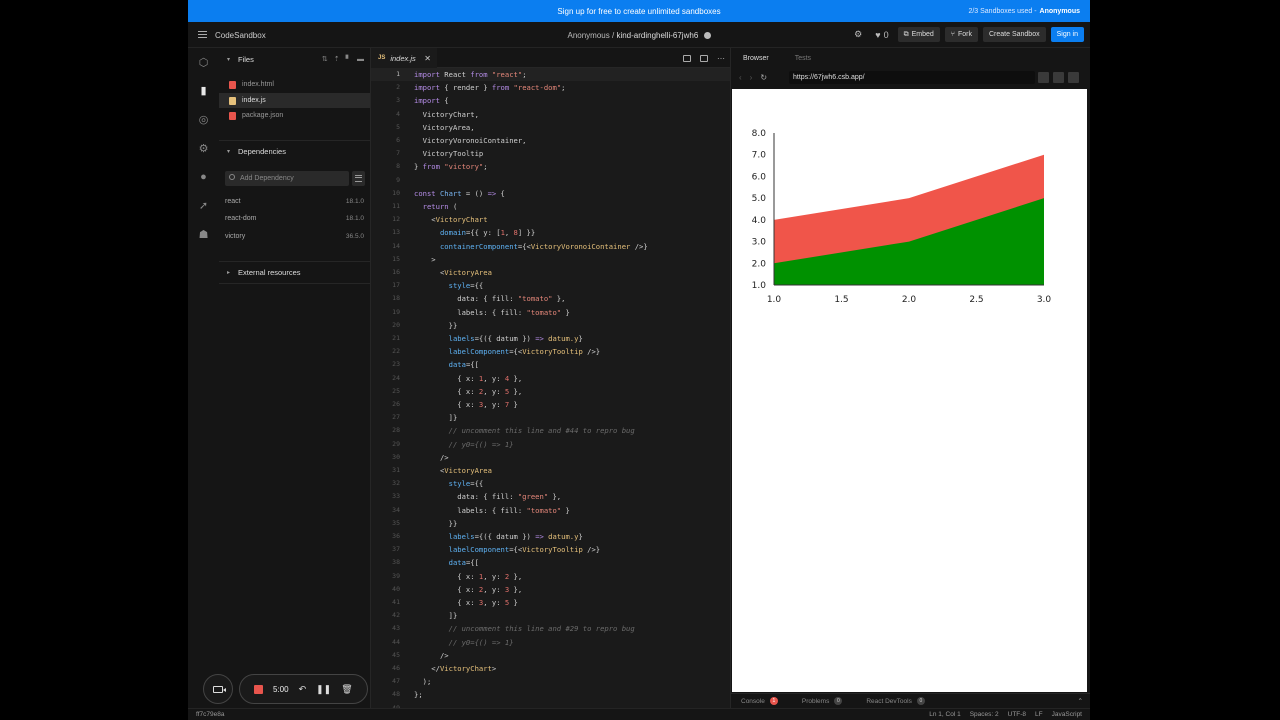 The image size is (1280, 720). What do you see at coordinates (759, 701) in the screenshot?
I see `console-tab: Console 1` at bounding box center [759, 701].